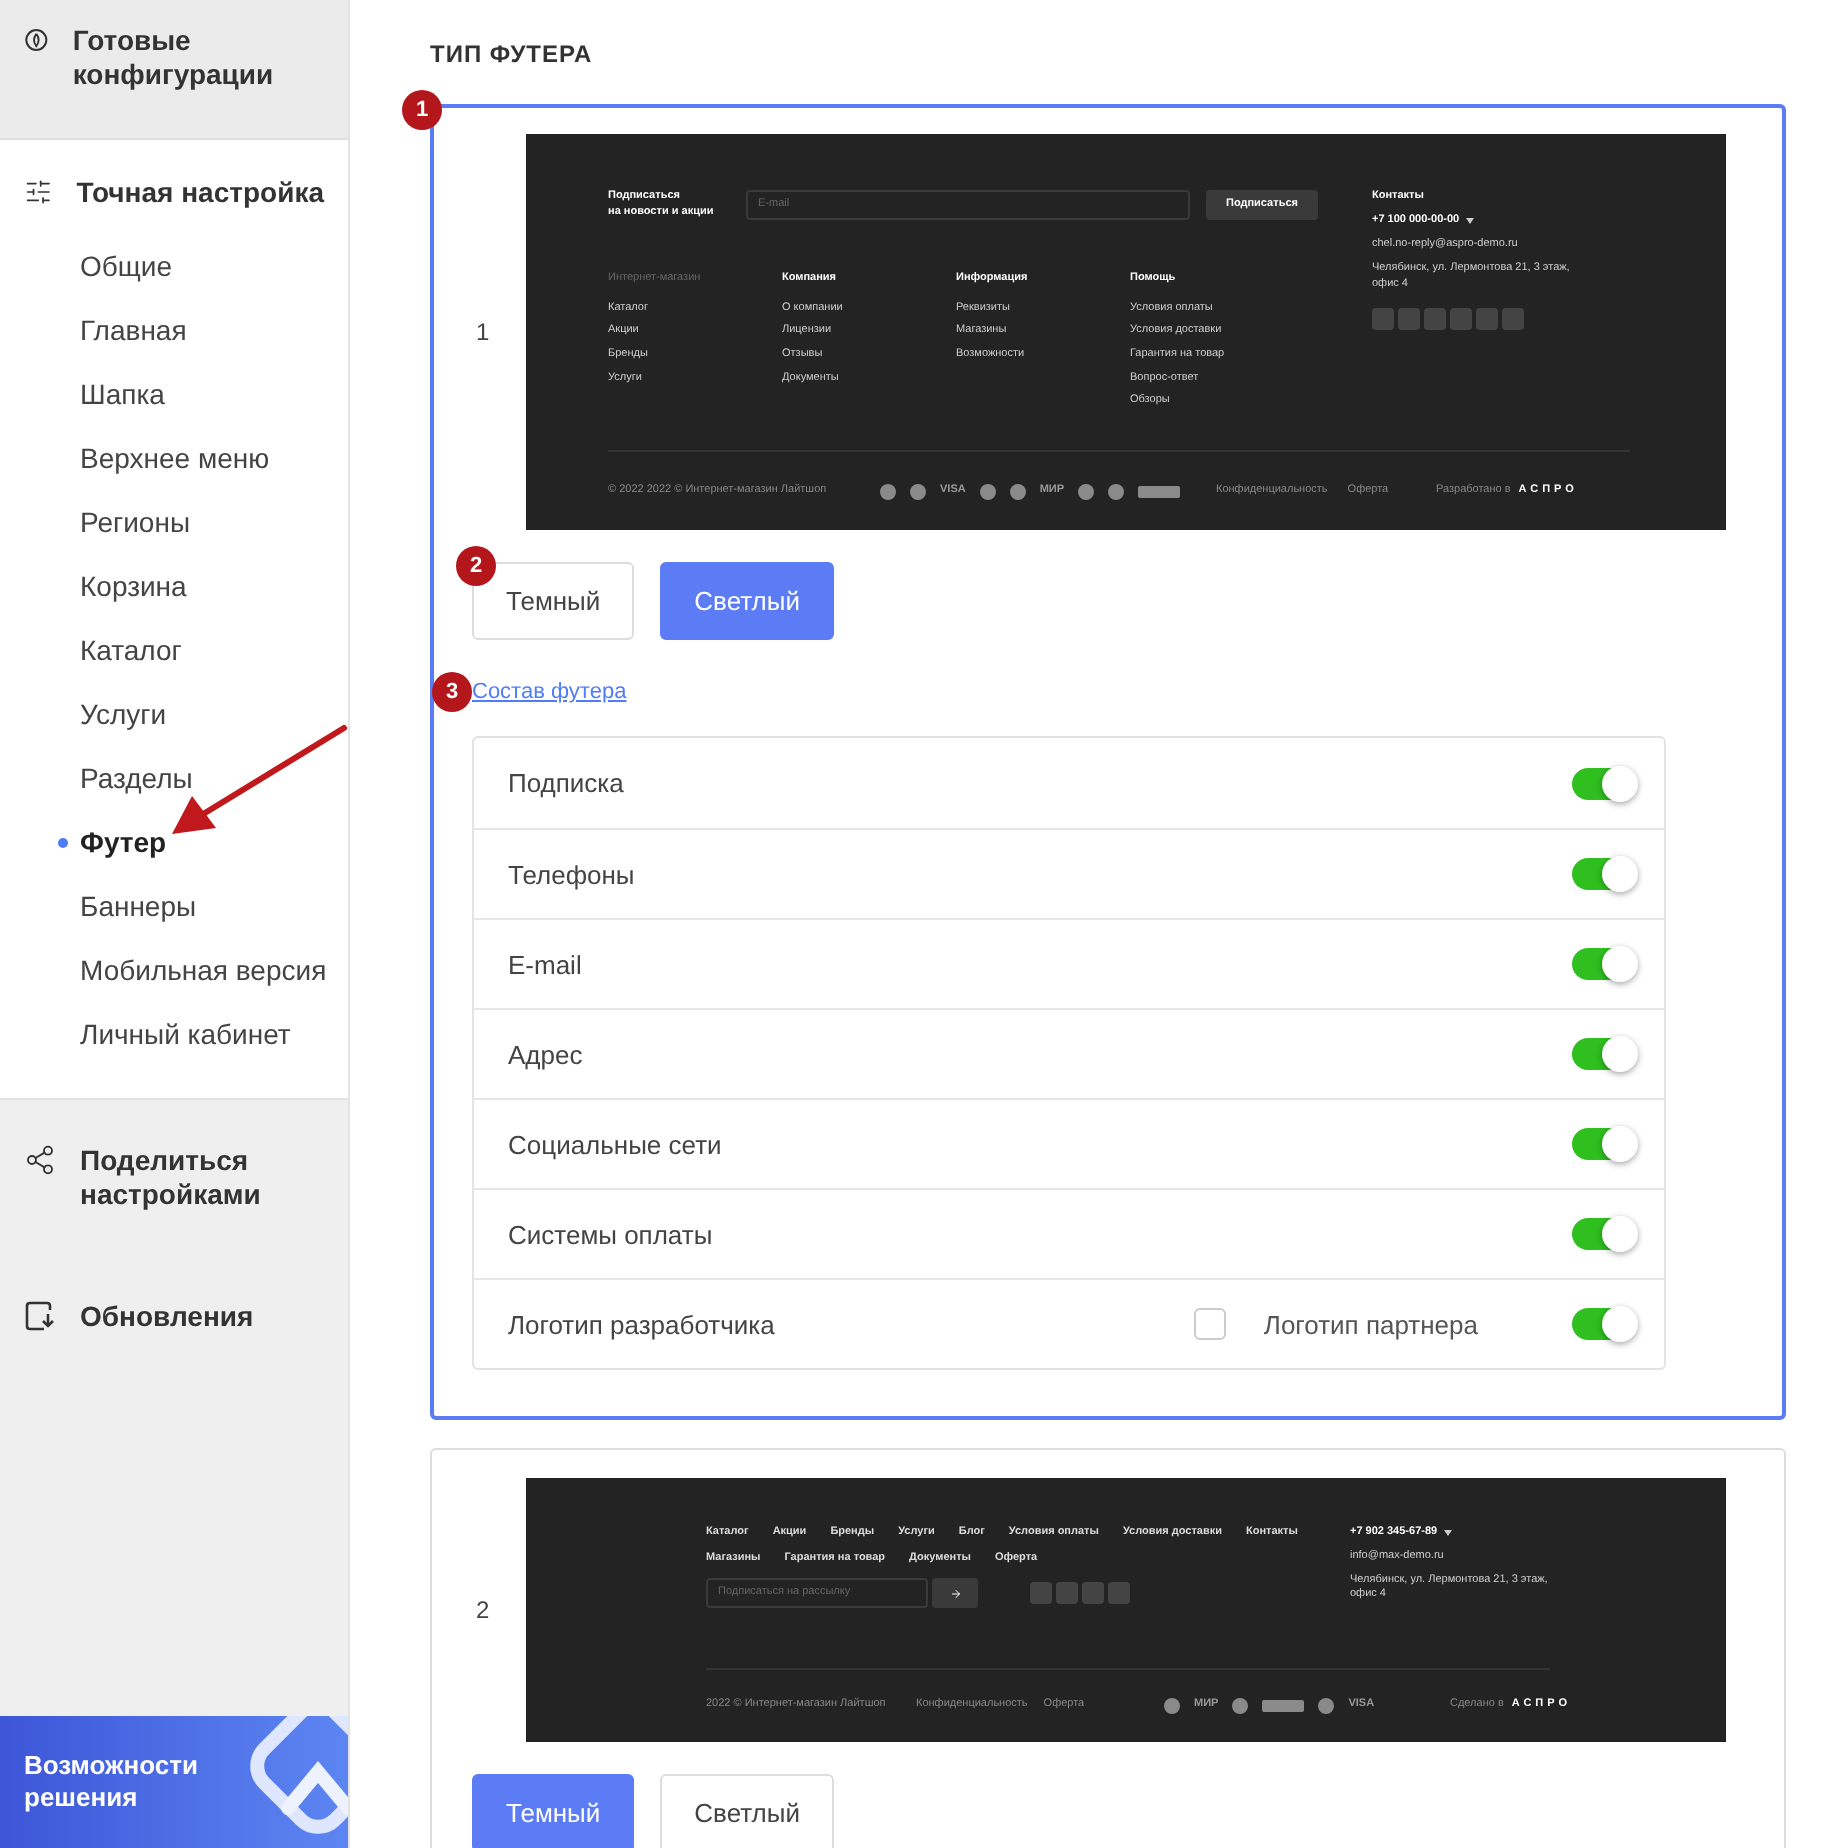 The width and height of the screenshot is (1848, 1848). What do you see at coordinates (63, 843) in the screenshot?
I see `active-dot` at bounding box center [63, 843].